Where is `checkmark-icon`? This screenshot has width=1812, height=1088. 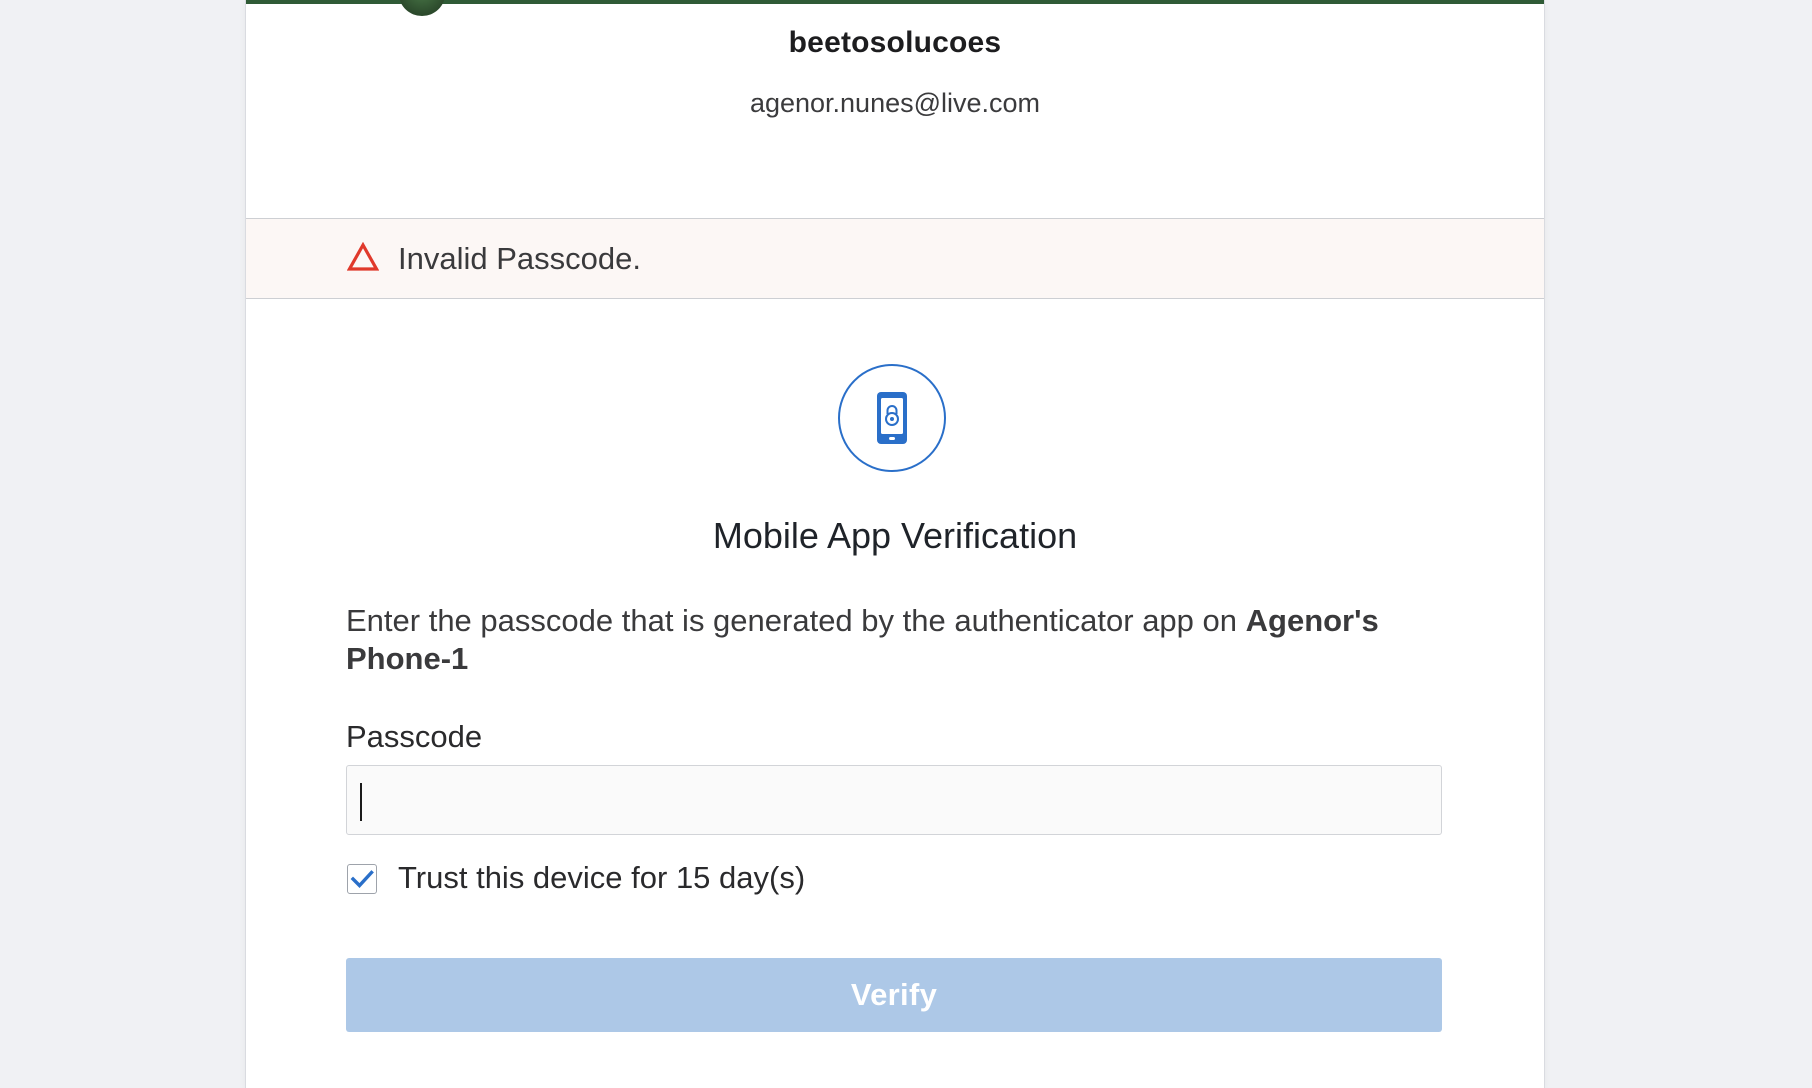 checkmark-icon is located at coordinates (362, 879).